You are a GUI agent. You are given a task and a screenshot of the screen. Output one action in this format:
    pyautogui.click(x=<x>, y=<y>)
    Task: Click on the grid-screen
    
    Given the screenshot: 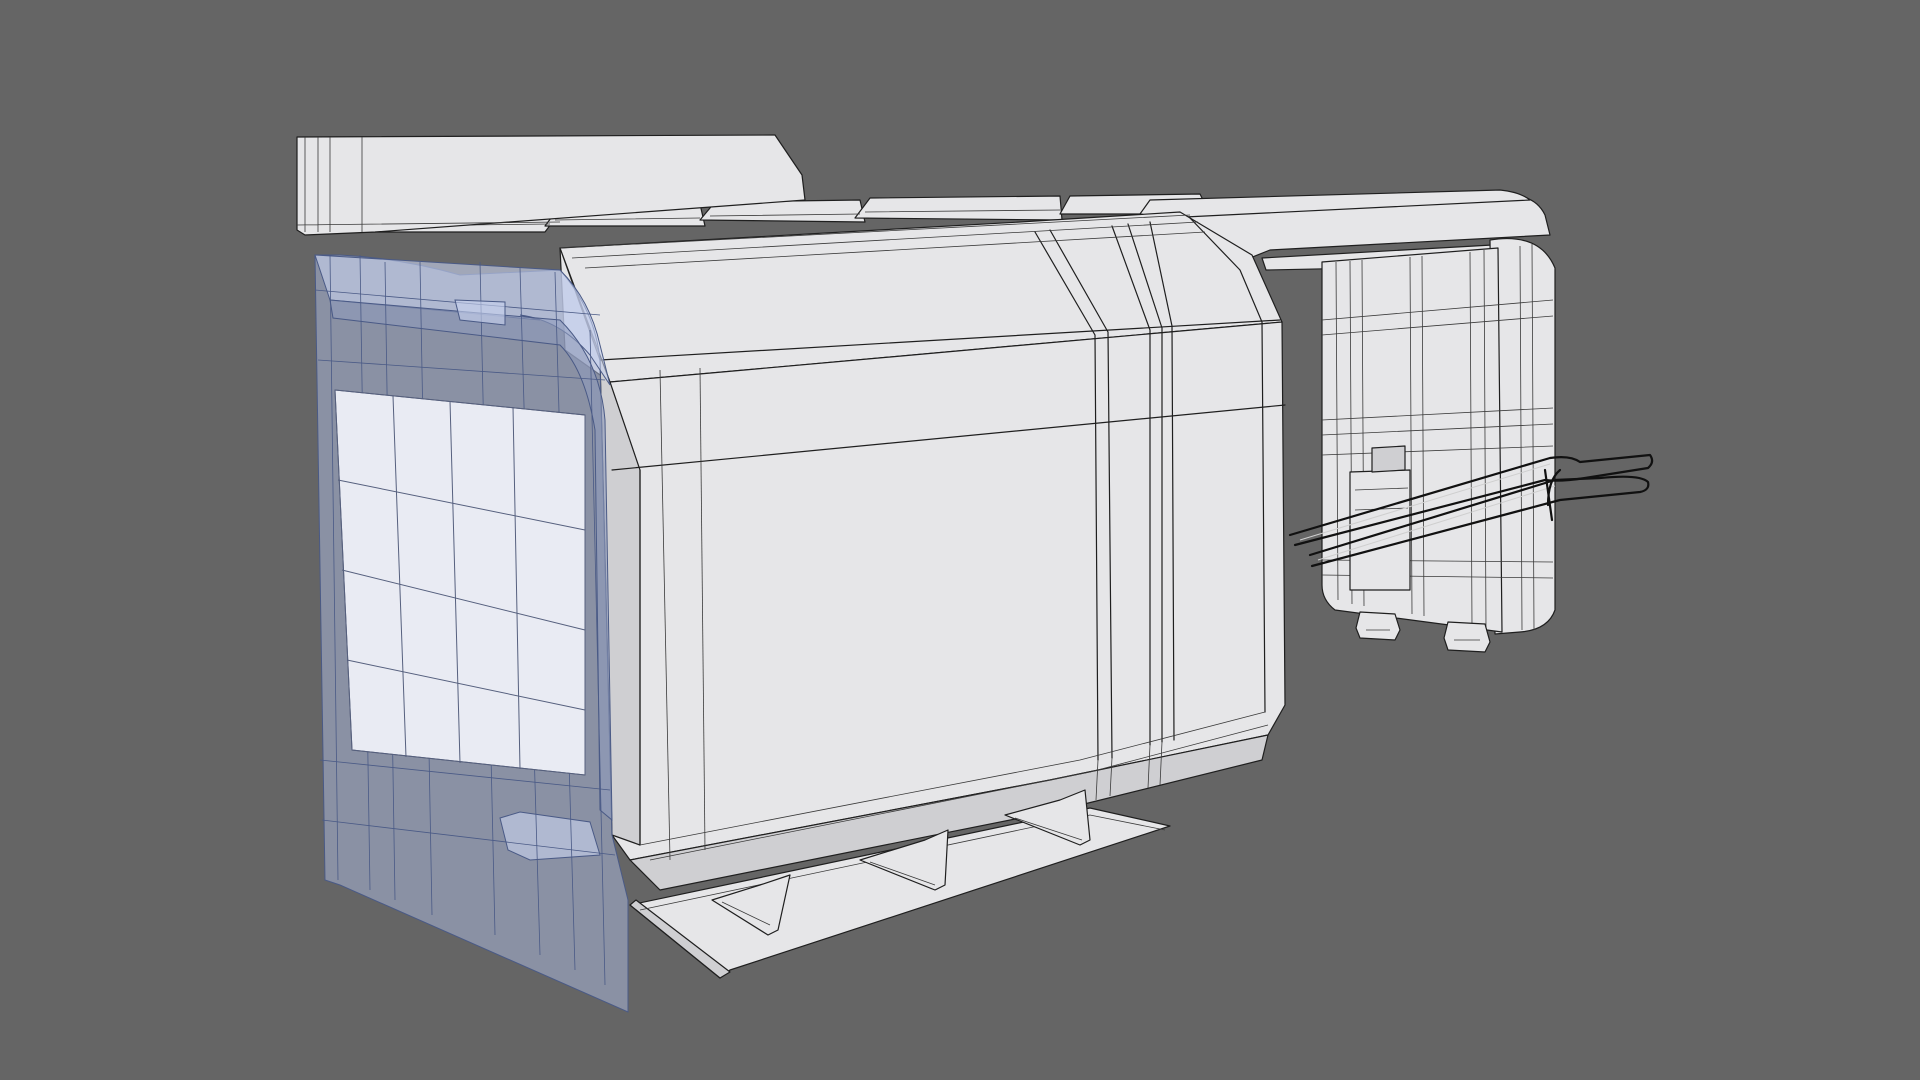 What is the action you would take?
    pyautogui.click(x=460, y=582)
    